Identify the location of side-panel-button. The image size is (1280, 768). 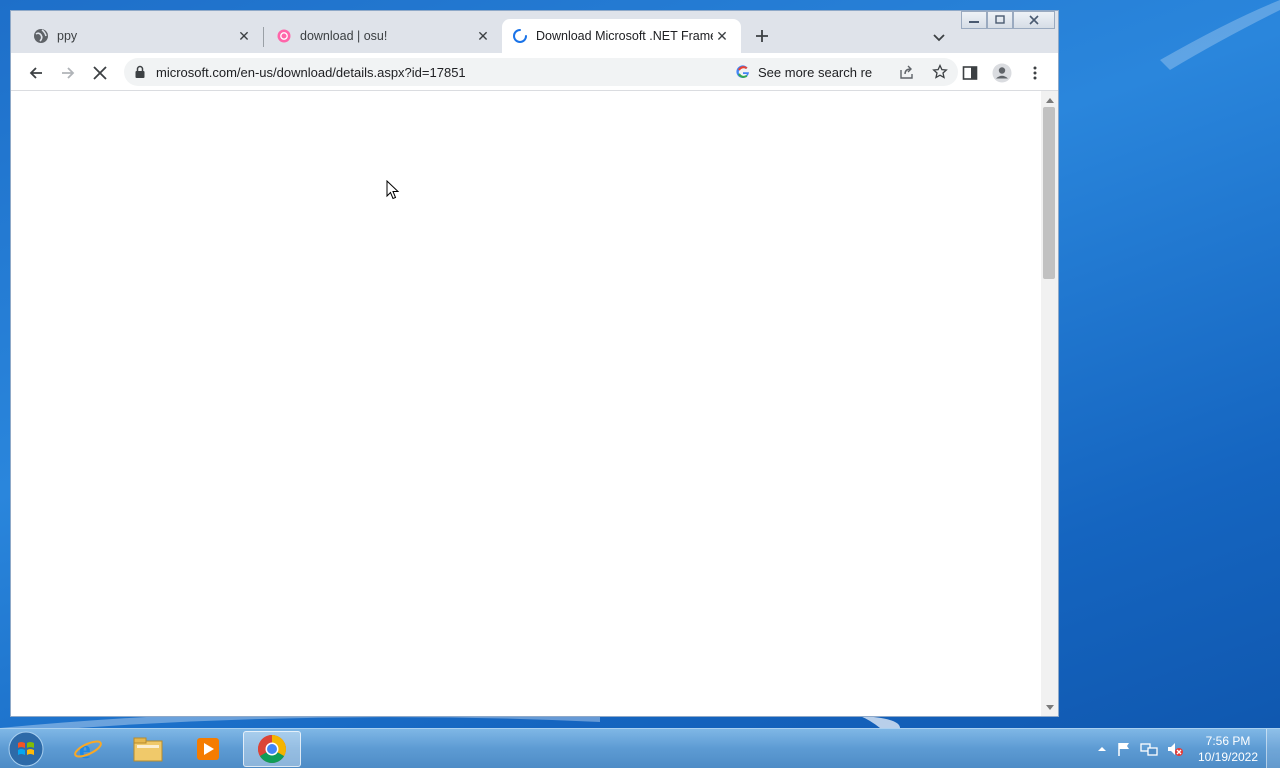
(970, 73).